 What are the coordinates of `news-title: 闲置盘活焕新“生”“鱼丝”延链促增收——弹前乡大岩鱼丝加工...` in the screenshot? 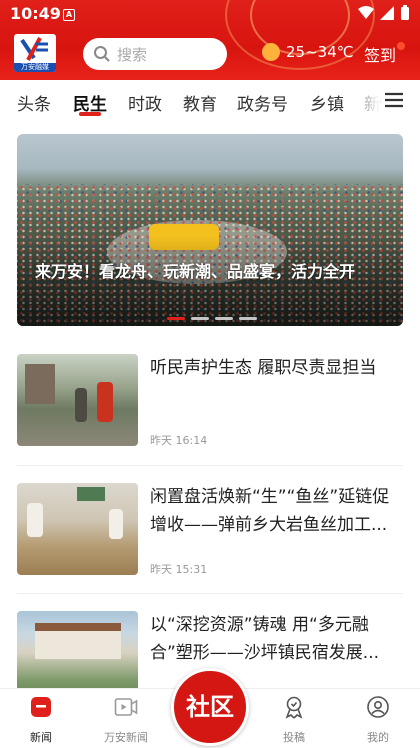 It's located at (270, 511).